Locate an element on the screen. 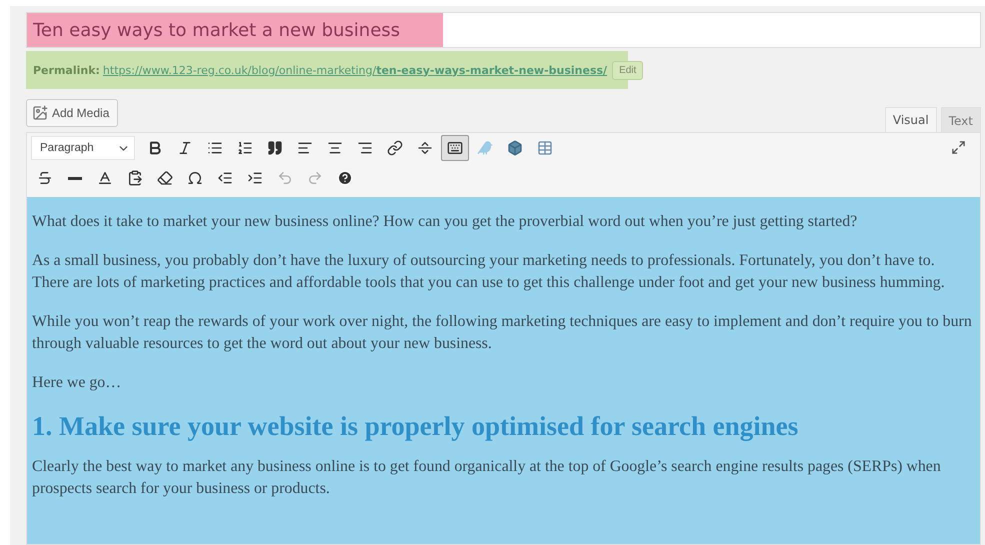 The height and width of the screenshot is (545, 985). help-icon is located at coordinates (345, 178).